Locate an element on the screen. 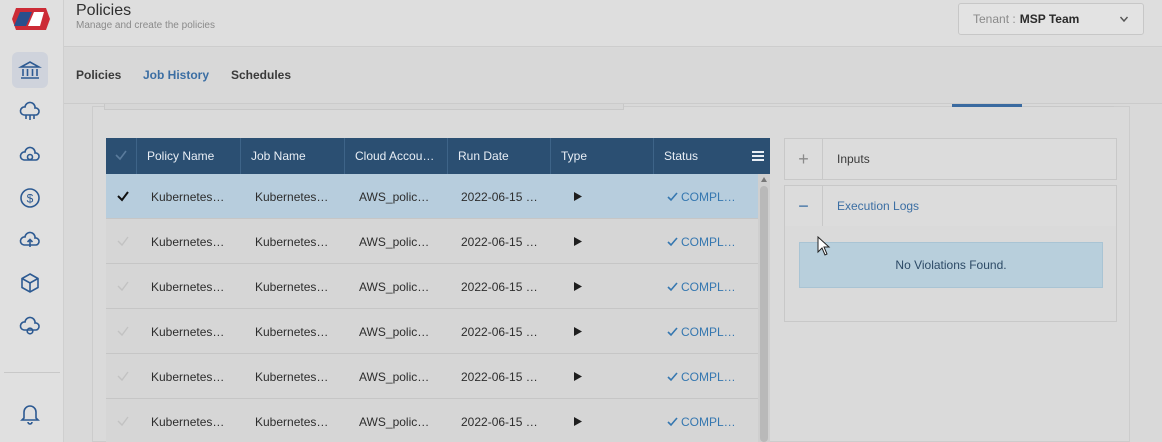 This screenshot has width=1162, height=442. sidebar-item-cost: $ is located at coordinates (30, 198).